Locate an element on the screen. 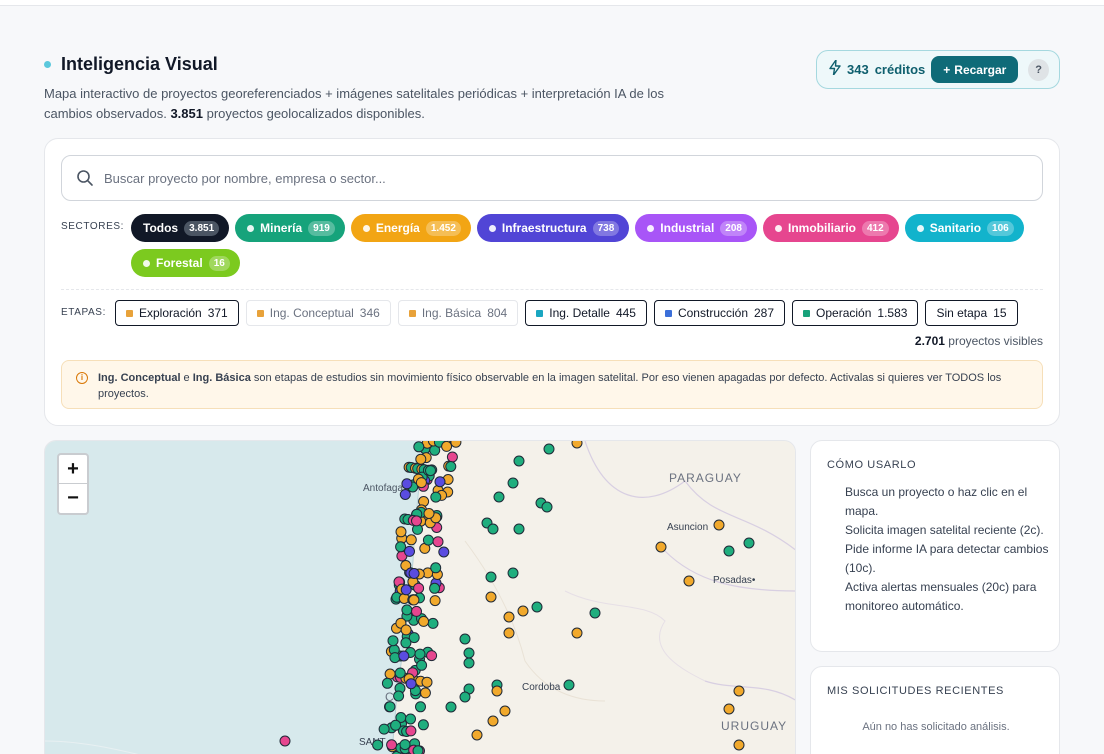  stage-chip: Ing. Detalle 445 is located at coordinates (586, 313).